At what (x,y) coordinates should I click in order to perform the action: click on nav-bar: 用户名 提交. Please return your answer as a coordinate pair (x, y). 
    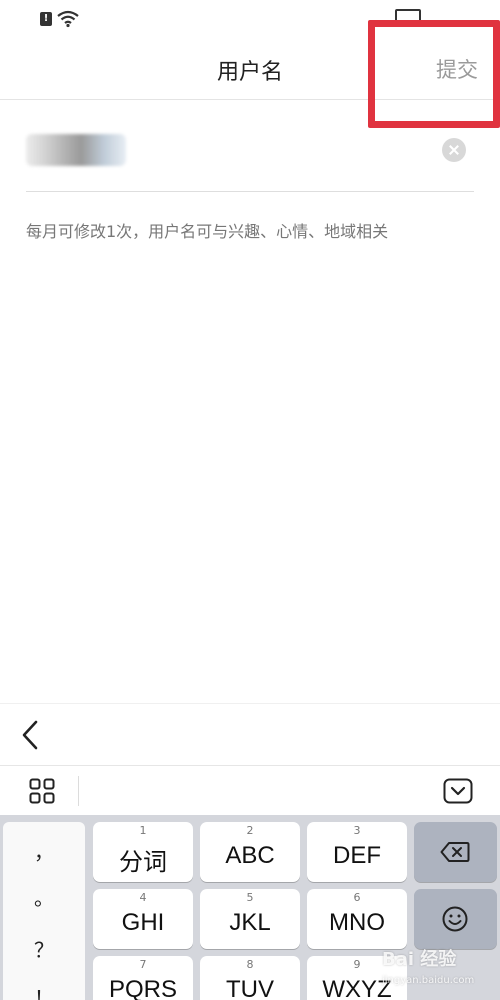
    Looking at the image, I should click on (250, 68).